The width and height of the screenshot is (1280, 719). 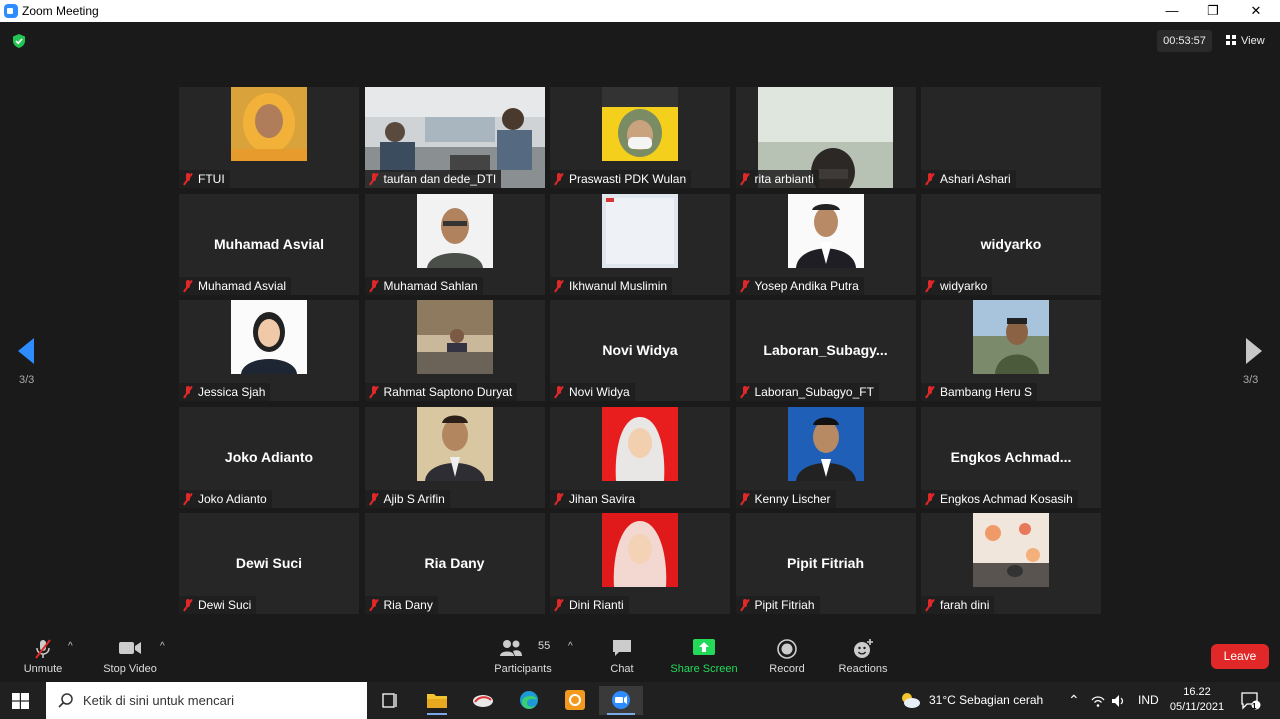 I want to click on leave-button: Leave, so click(x=1240, y=656).